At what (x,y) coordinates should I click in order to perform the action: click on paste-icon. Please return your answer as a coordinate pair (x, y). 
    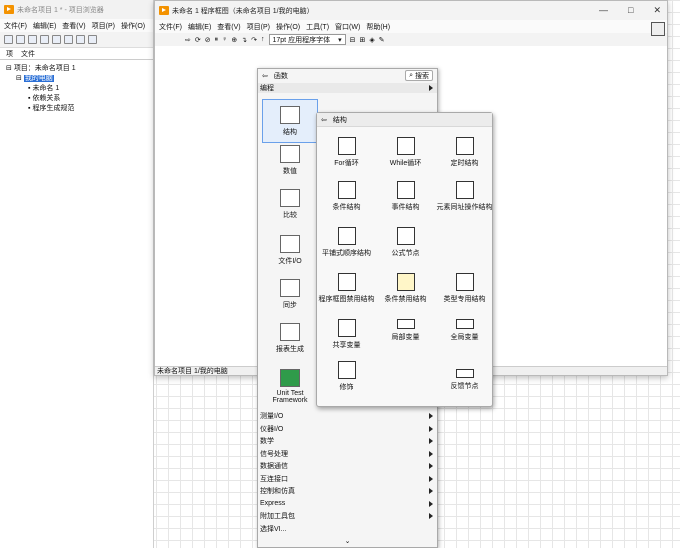
    Looking at the image, I should click on (68, 39).